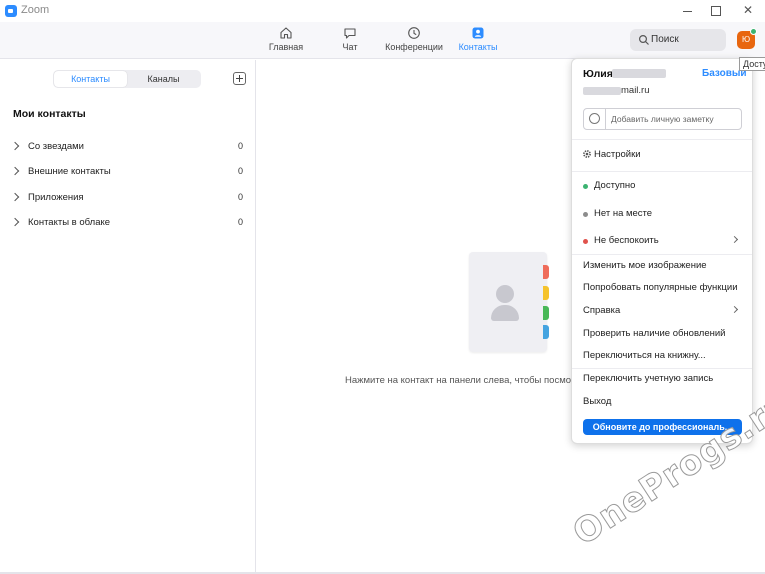 The width and height of the screenshot is (765, 574). Describe the element at coordinates (478, 47) in the screenshot. I see `nav-tab-contacts-label: Контакты` at that location.